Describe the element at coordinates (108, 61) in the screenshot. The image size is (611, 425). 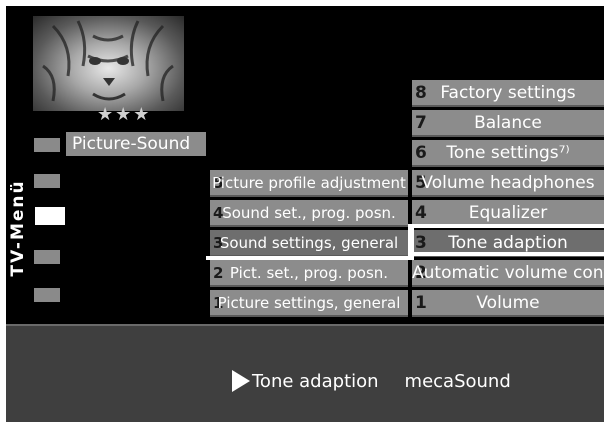
I see `tiger-image` at that location.